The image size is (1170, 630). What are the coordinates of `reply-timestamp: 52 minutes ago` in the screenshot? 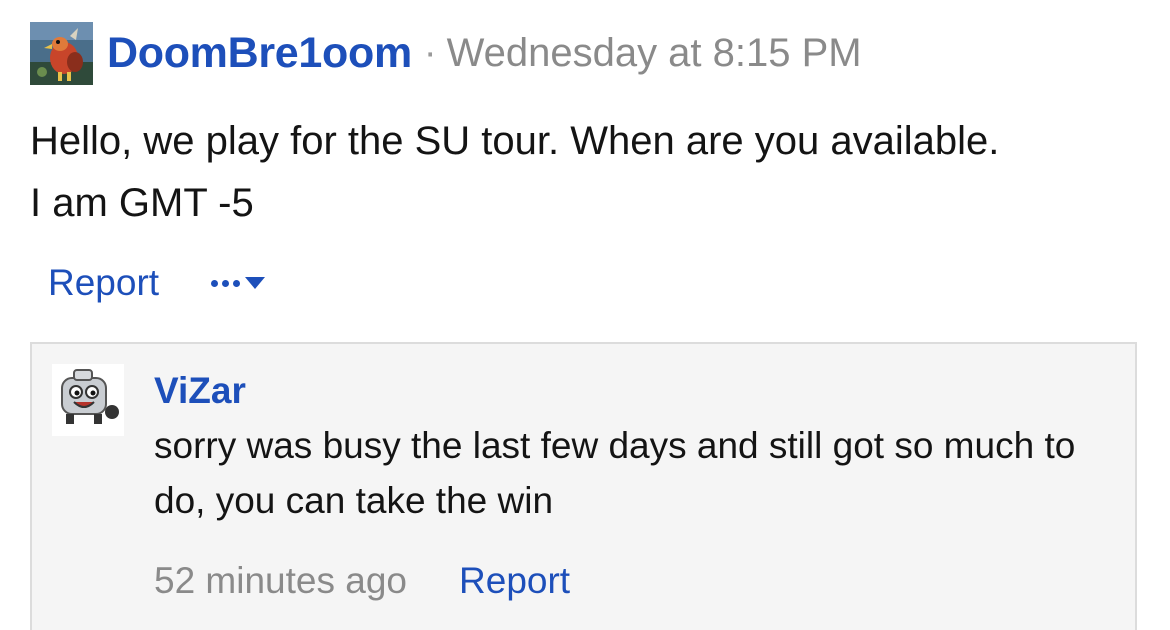 It's located at (280, 581).